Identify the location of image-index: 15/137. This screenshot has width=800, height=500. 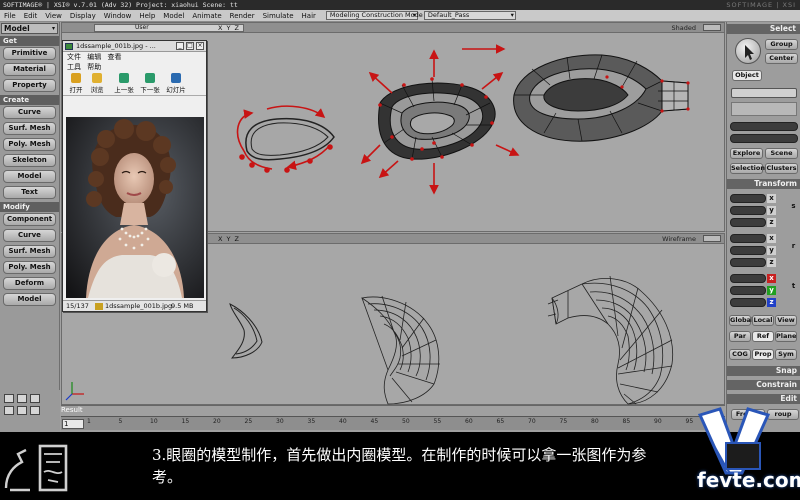
(77, 306).